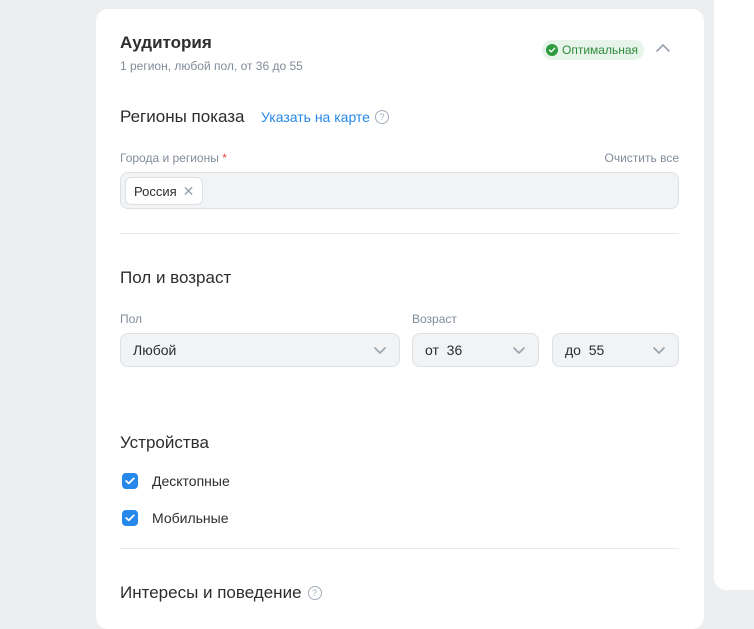 Image resolution: width=754 pixels, height=629 pixels. What do you see at coordinates (399, 190) in the screenshot?
I see `regions-token-input: Россия ✕` at bounding box center [399, 190].